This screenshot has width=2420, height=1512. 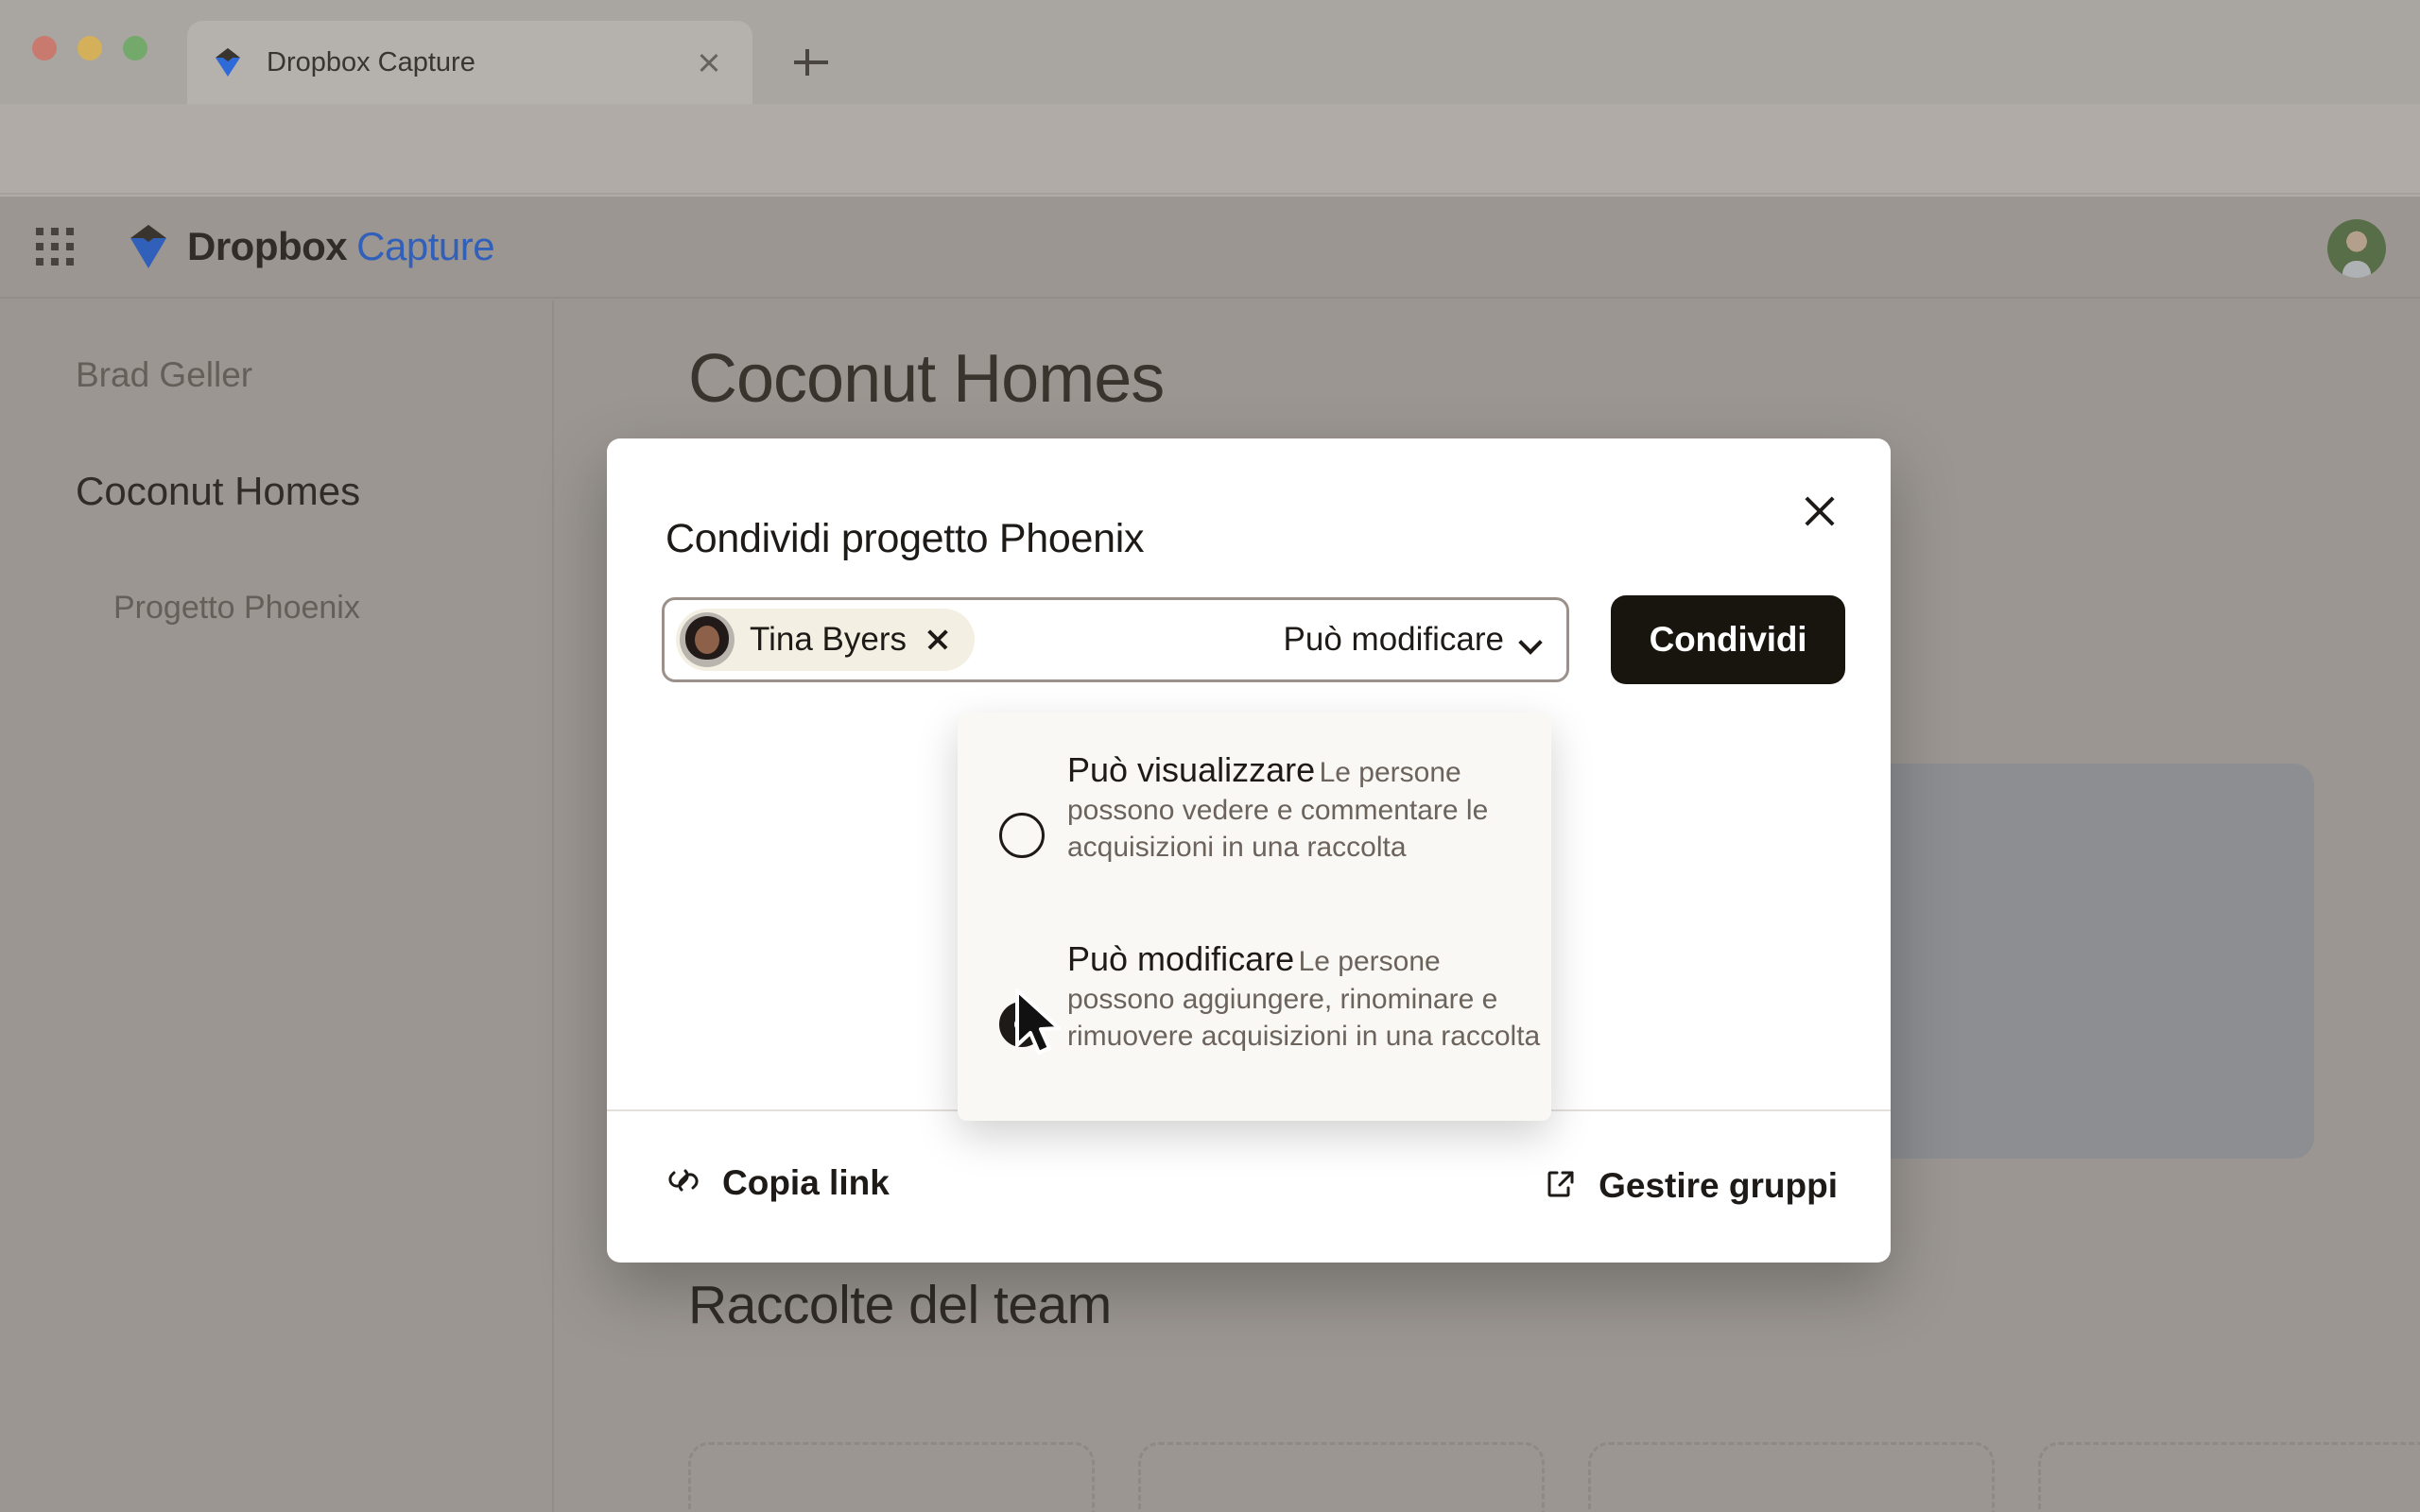 What do you see at coordinates (1039, 1023) in the screenshot?
I see `mouse-pointer-icon` at bounding box center [1039, 1023].